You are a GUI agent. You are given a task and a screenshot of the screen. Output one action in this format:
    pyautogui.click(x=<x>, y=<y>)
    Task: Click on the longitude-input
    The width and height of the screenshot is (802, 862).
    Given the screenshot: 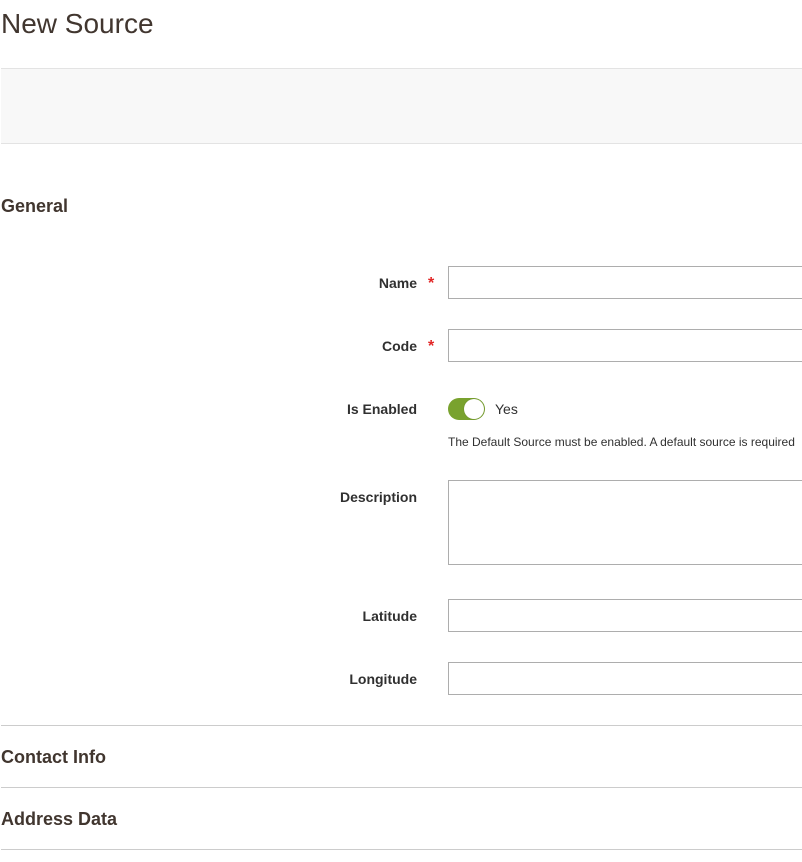 What is the action you would take?
    pyautogui.click(x=625, y=678)
    